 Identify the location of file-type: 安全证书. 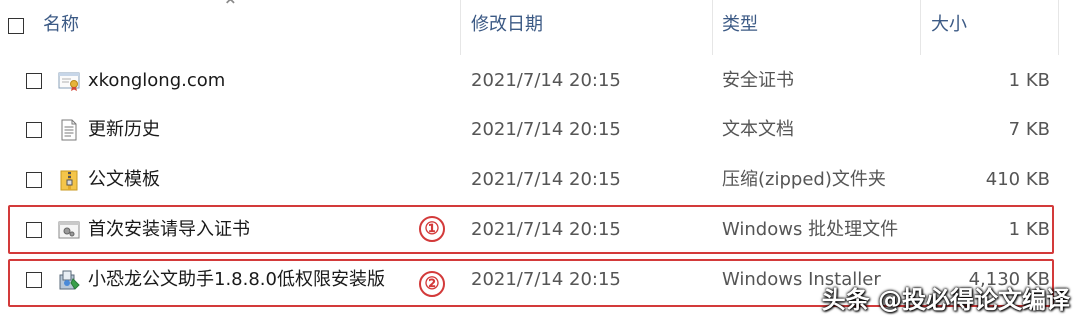
(758, 80).